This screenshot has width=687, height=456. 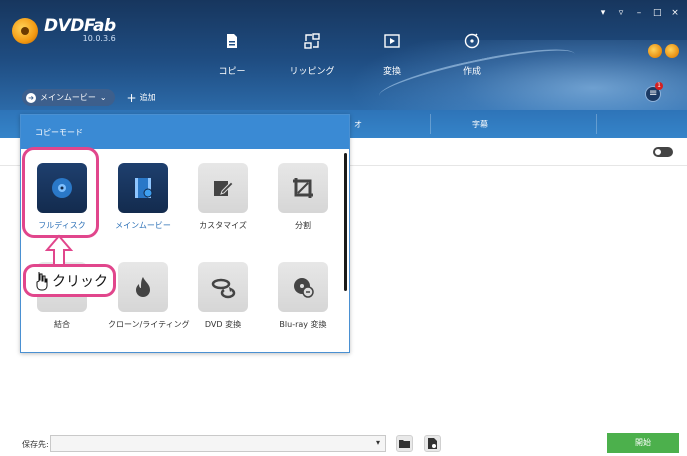 I want to click on mode-clone-burn: クローン/ライティング, so click(x=149, y=296).